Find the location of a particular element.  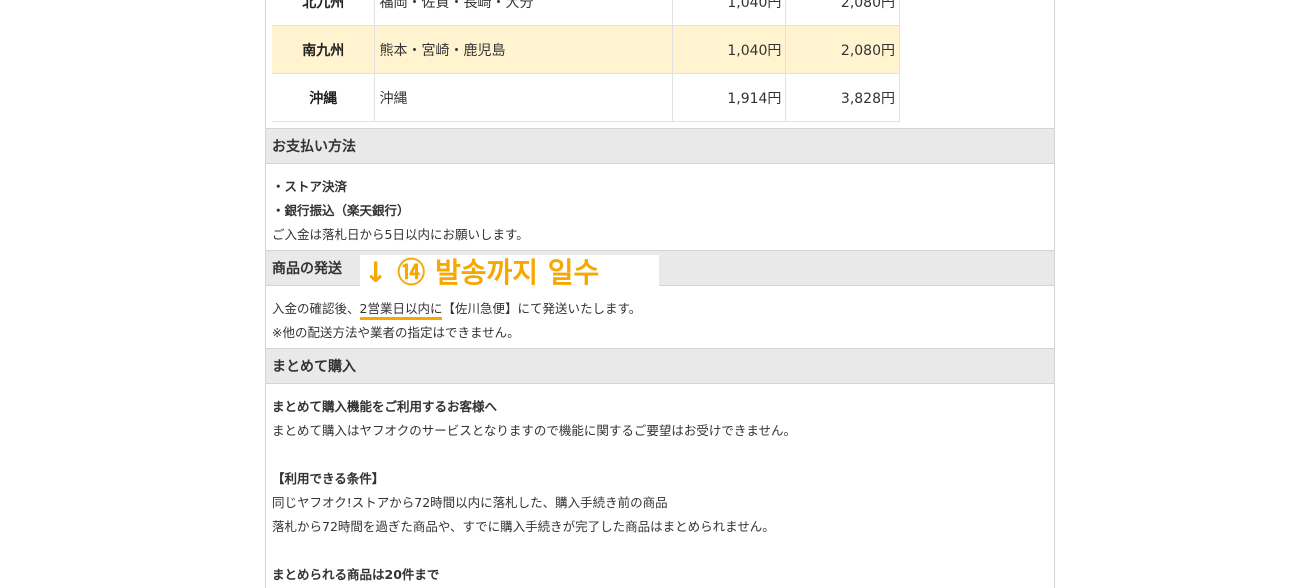

table-row-highlighted: 南九州 熊本・宮崎・鹿児島 1,040円 2,080円 is located at coordinates (586, 49).